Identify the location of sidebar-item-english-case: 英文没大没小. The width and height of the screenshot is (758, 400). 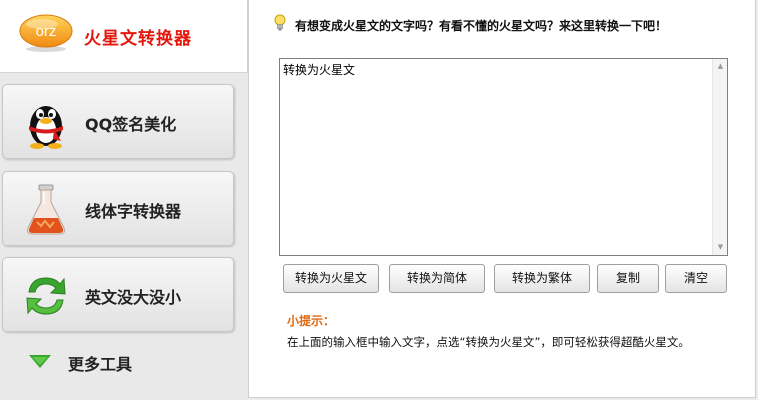
(118, 294).